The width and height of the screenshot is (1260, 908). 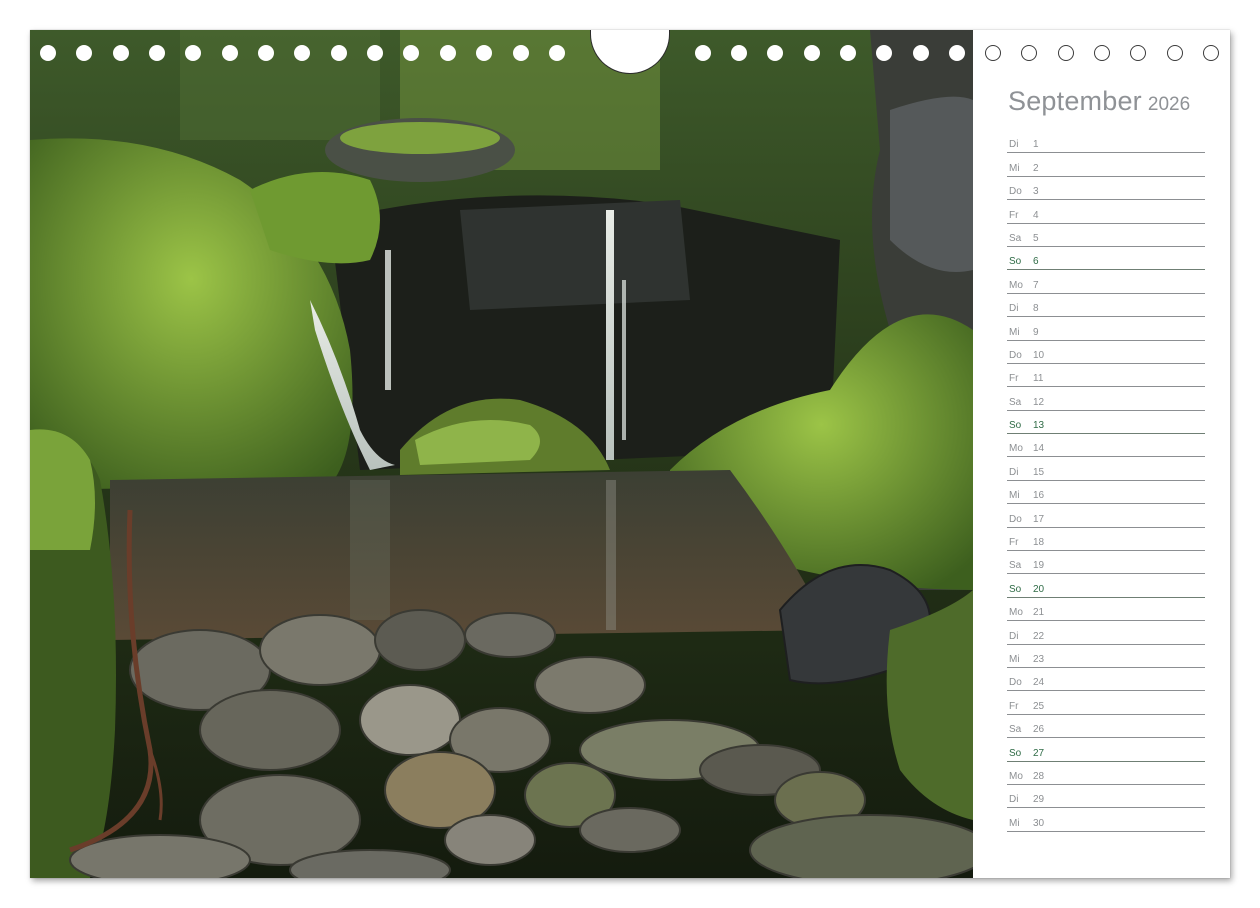 I want to click on day-row: So 20, so click(x=1106, y=586).